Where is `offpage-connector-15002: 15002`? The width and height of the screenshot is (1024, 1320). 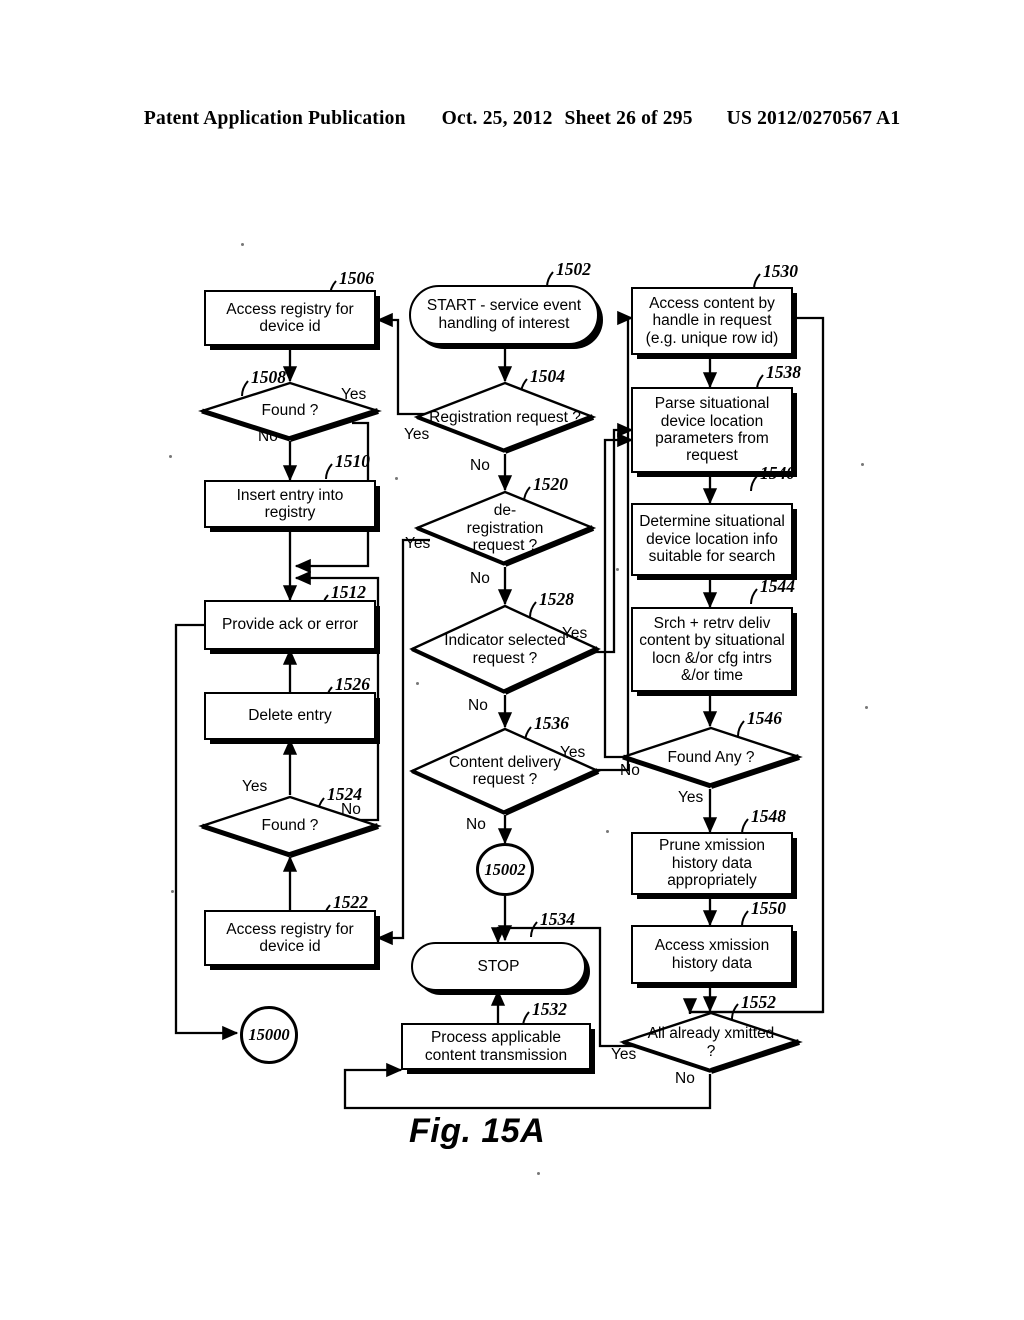
offpage-connector-15002: 15002 is located at coordinates (505, 869).